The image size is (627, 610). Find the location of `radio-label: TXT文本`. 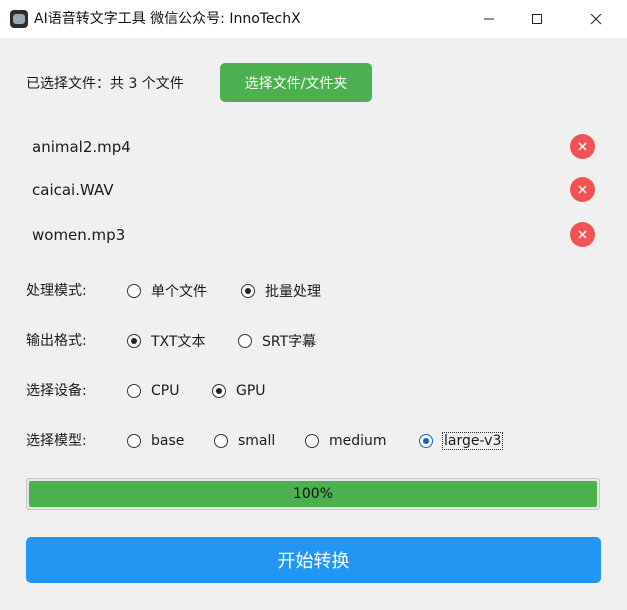

radio-label: TXT文本 is located at coordinates (178, 342).